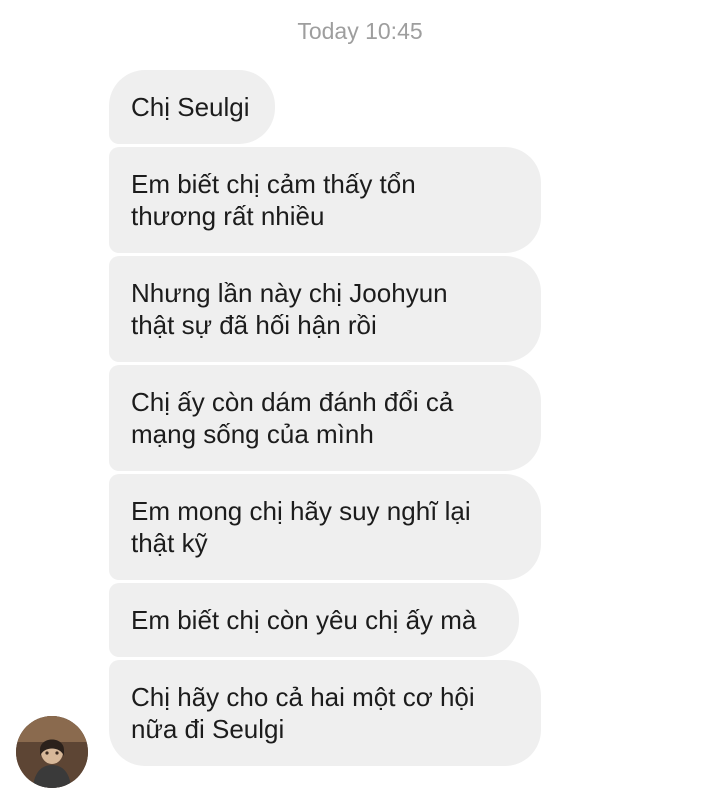 This screenshot has height=794, width=720. I want to click on message-bubble: Em mong chị hãy suy nghĩ lại thật kỹ, so click(325, 527).